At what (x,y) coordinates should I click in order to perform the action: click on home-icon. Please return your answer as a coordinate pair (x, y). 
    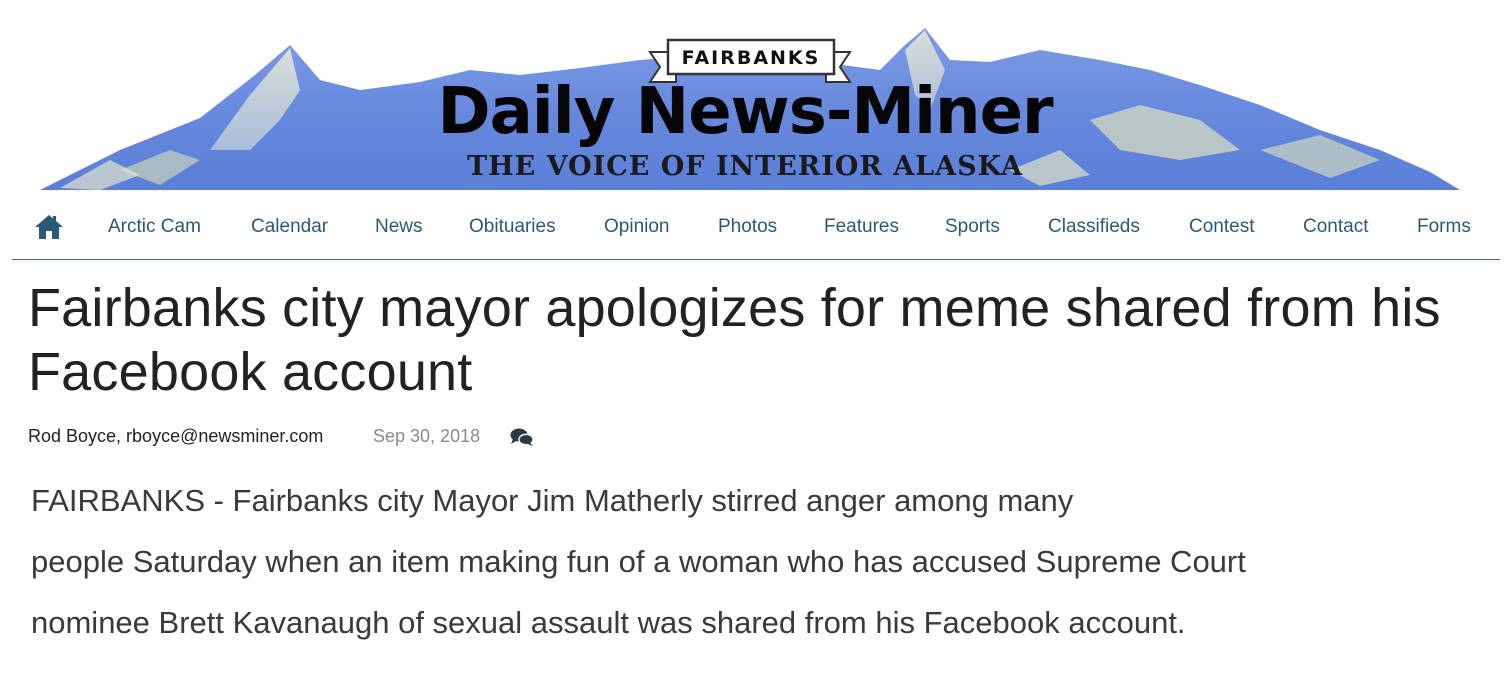
    Looking at the image, I should click on (49, 227).